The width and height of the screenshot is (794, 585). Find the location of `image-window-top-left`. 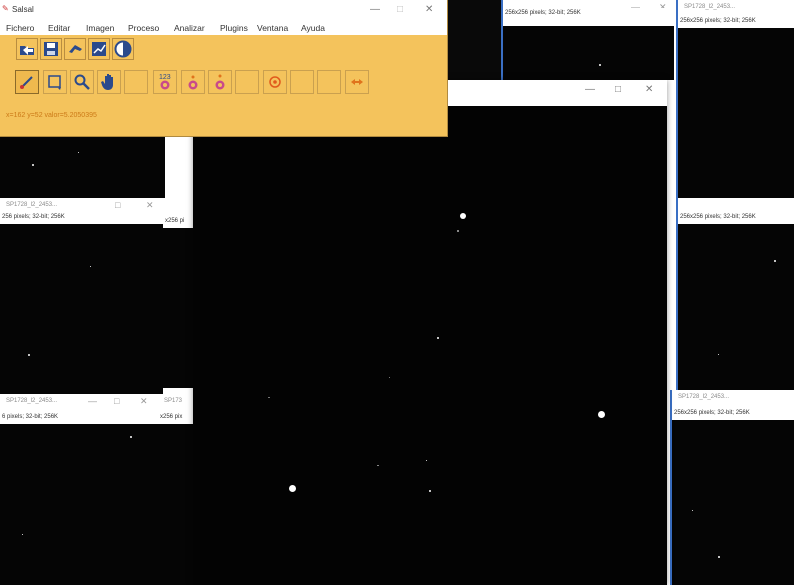

image-window-top-left is located at coordinates (82, 164).